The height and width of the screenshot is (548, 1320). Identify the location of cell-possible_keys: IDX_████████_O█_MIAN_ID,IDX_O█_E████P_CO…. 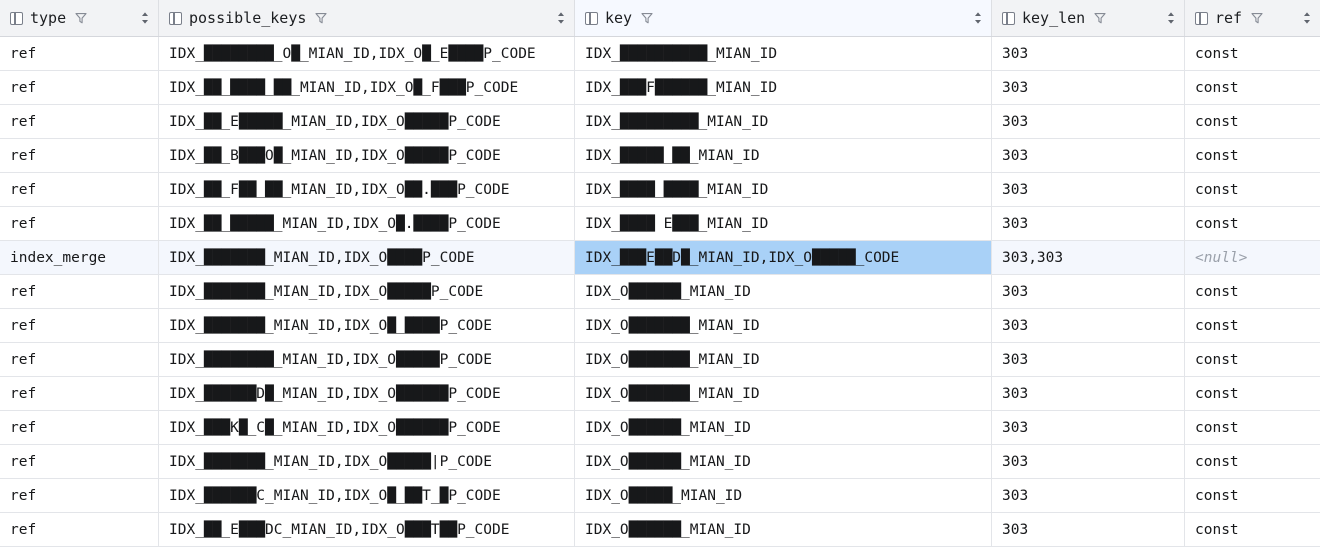
(367, 53).